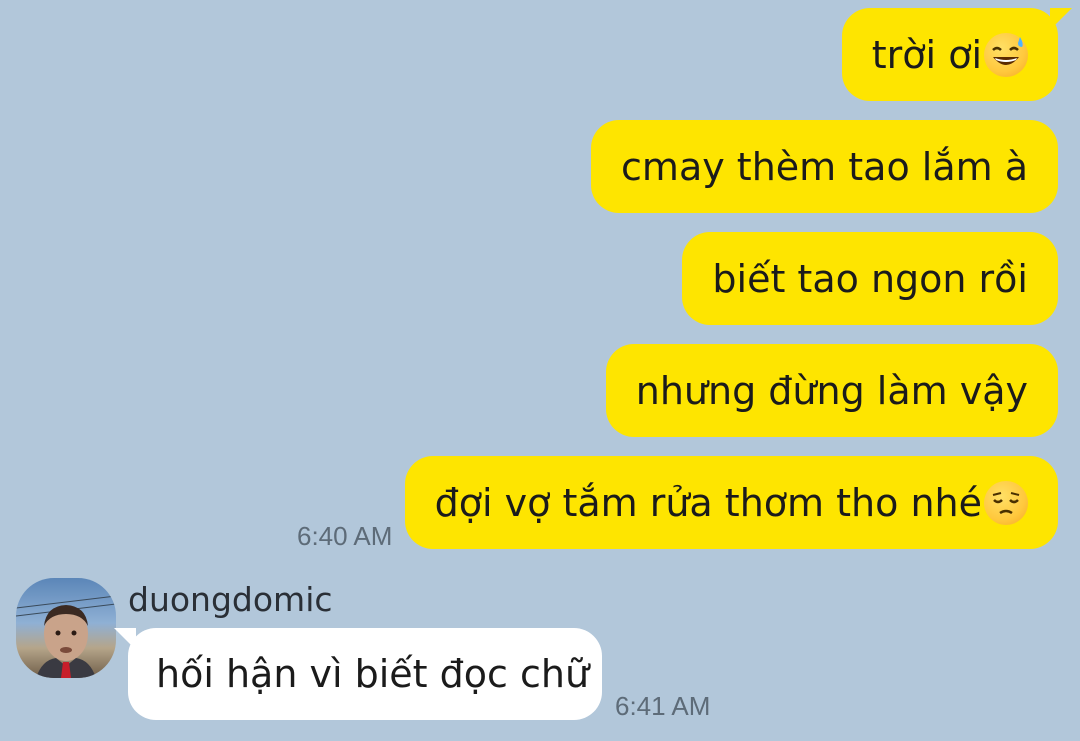 This screenshot has width=1080, height=741. I want to click on sender-name: duongdomic, so click(230, 599).